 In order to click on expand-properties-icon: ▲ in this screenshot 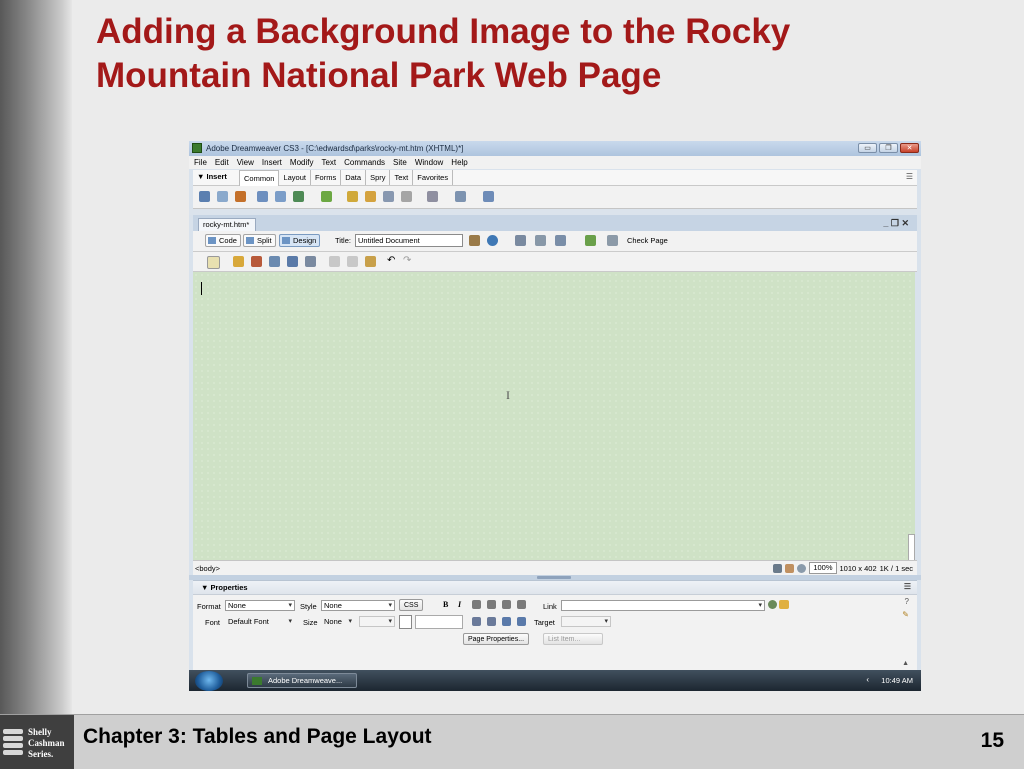, I will do `click(905, 663)`.